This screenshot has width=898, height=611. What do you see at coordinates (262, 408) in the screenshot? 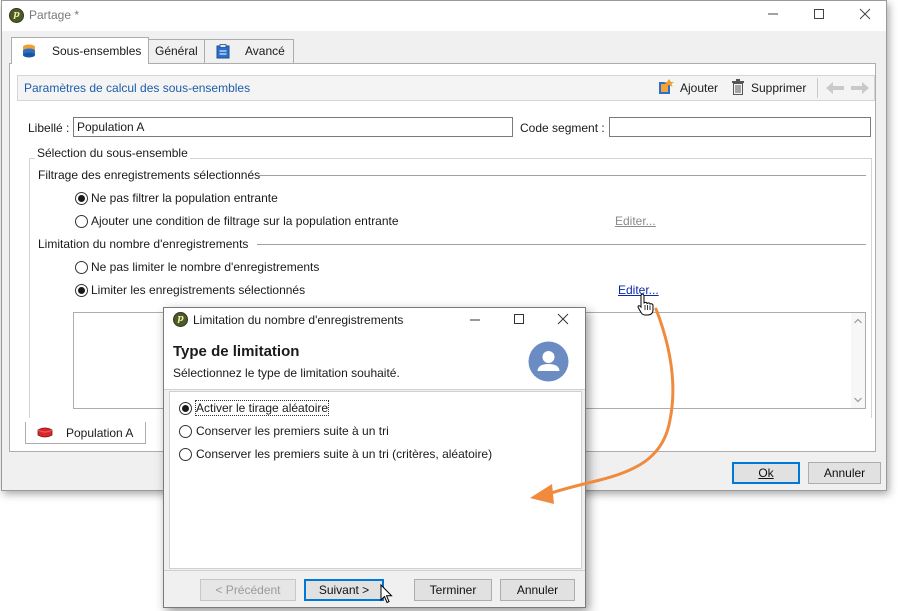
I see `radio-random-sampling-label: Activer le tirage aléatoire` at bounding box center [262, 408].